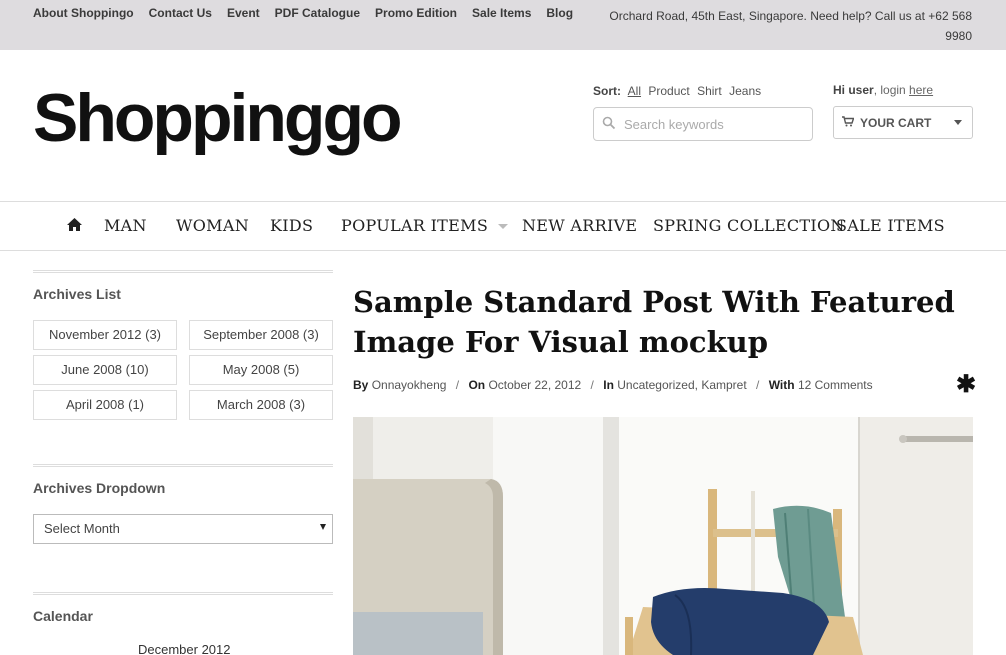 This screenshot has width=1006, height=655. What do you see at coordinates (890, 225) in the screenshot?
I see `nav-item-sale-items: SALE ITEMS` at bounding box center [890, 225].